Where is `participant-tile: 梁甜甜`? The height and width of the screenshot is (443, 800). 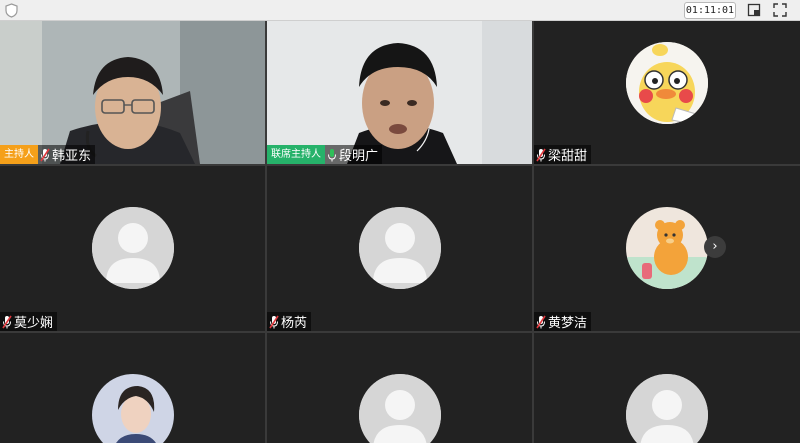
participant-tile: 梁甜甜 is located at coordinates (667, 92).